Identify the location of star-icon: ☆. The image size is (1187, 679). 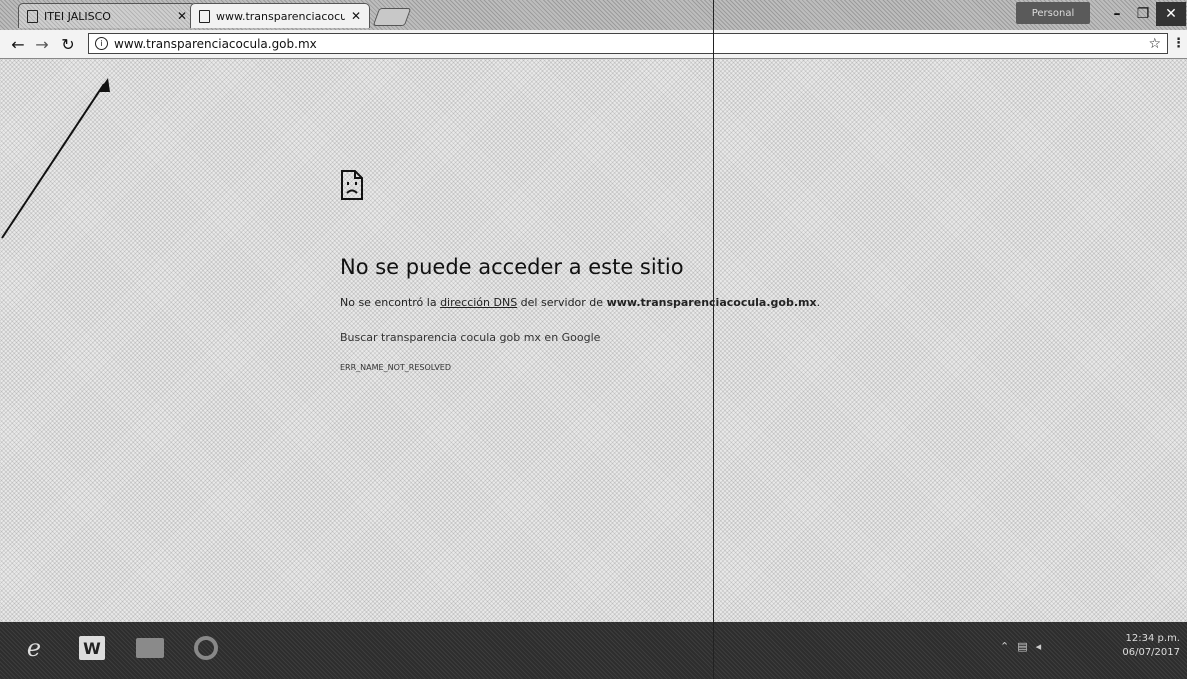
(1154, 44).